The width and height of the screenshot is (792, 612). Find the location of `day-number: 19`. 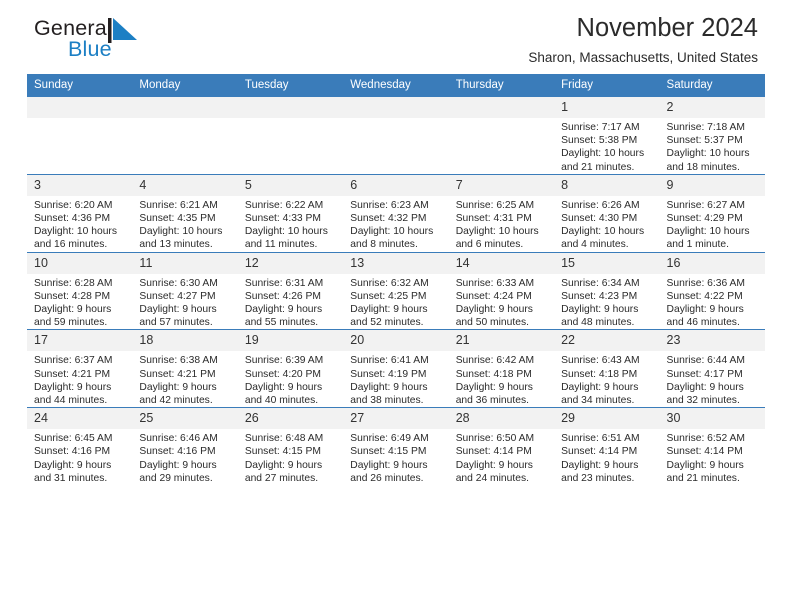

day-number: 19 is located at coordinates (290, 341).